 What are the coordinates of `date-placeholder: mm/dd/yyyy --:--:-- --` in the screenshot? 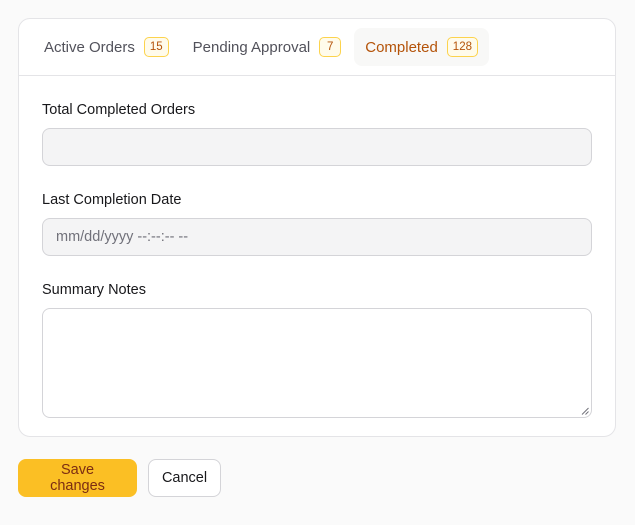 It's located at (122, 237).